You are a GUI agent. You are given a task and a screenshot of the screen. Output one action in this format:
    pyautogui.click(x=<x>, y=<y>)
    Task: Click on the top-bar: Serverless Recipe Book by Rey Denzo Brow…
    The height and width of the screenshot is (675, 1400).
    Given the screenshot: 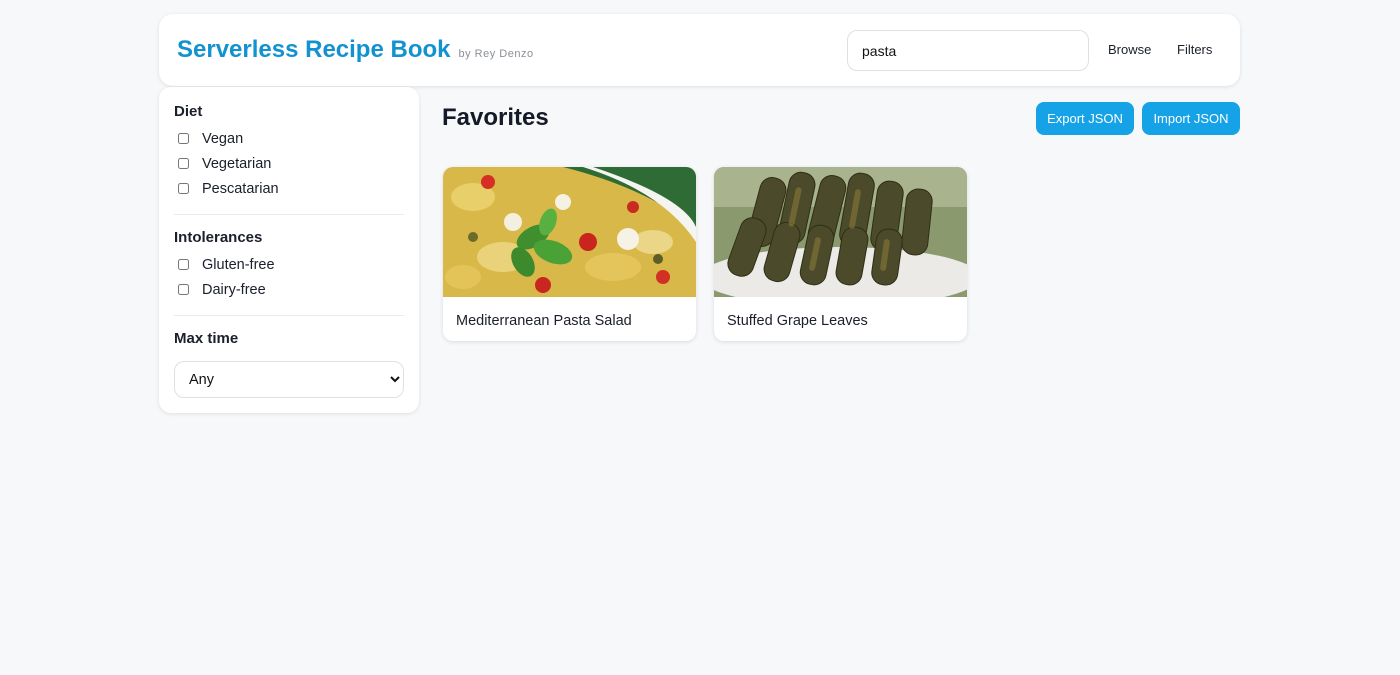 What is the action you would take?
    pyautogui.click(x=699, y=50)
    